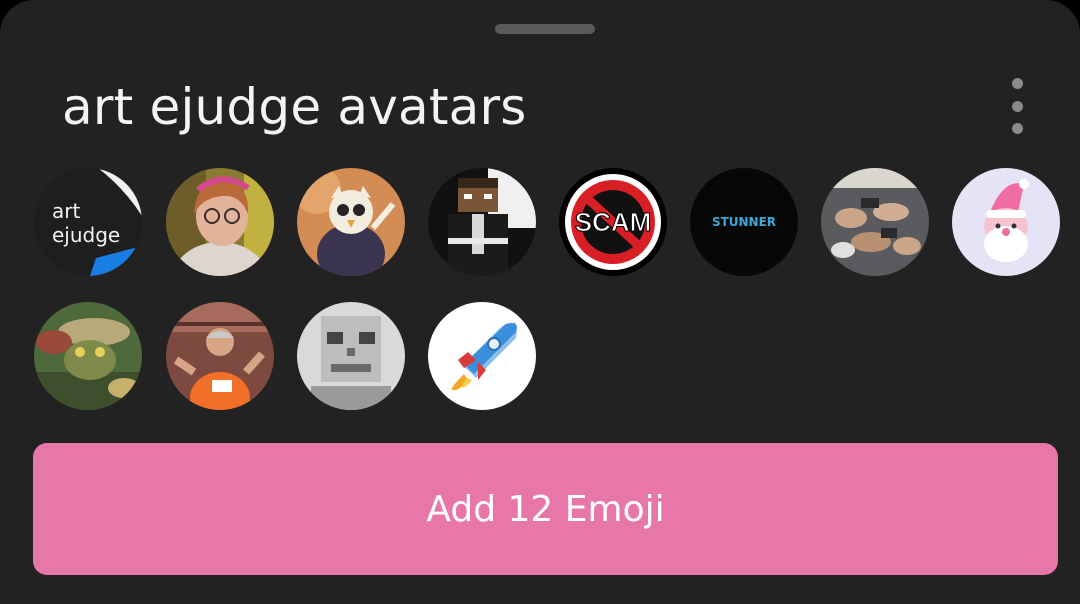 The width and height of the screenshot is (1080, 604). I want to click on emoji-pixel-minecraft-character, so click(482, 222).